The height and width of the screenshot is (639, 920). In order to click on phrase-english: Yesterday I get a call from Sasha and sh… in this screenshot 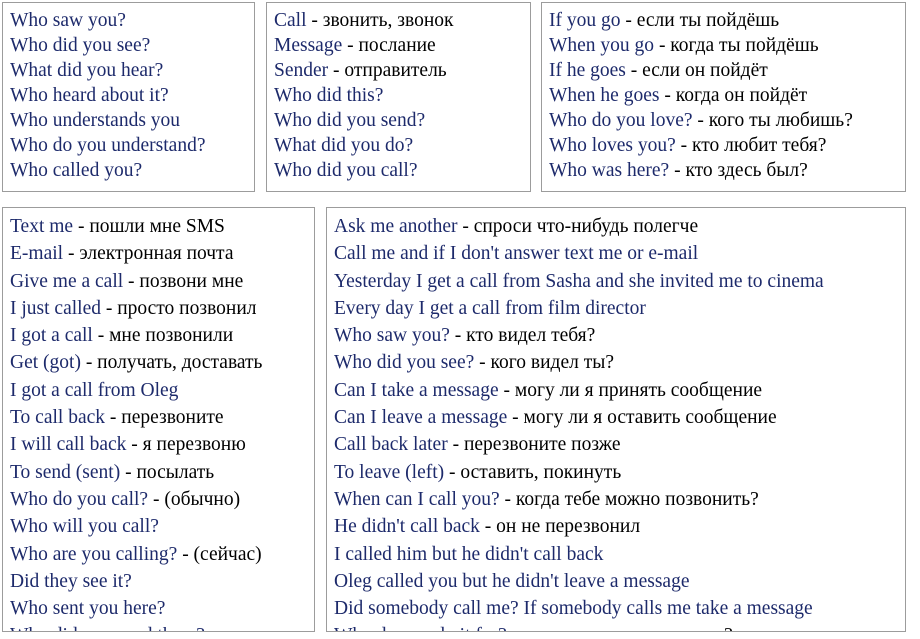, I will do `click(579, 281)`.